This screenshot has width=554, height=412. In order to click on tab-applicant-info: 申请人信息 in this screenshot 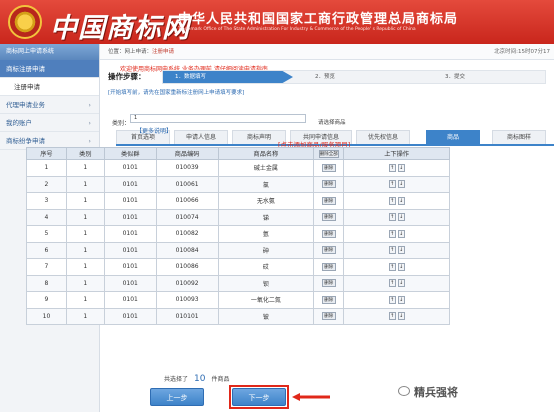, I will do `click(201, 137)`.